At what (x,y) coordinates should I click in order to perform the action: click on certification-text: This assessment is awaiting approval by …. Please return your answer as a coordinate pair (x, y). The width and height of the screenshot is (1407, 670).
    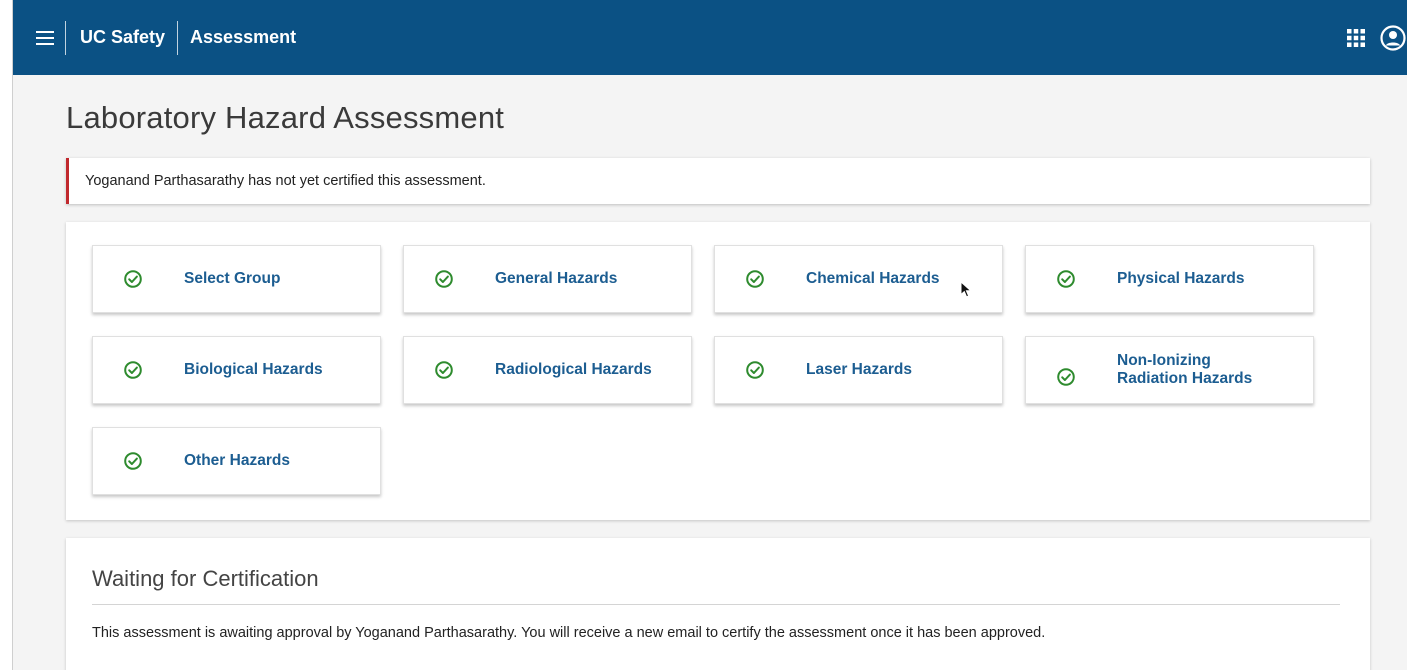
    Looking at the image, I should click on (569, 633).